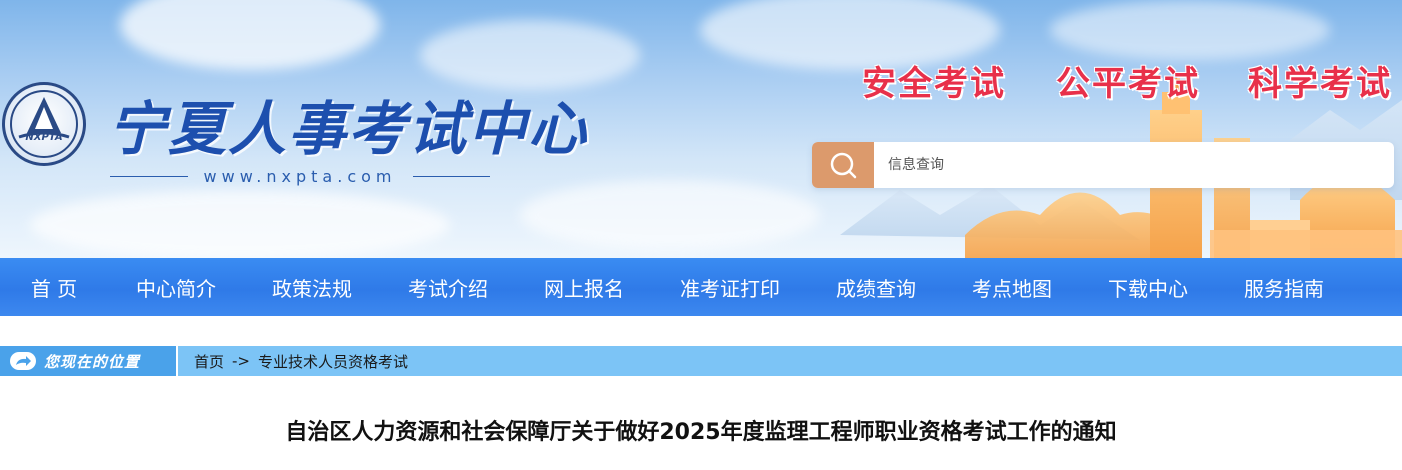  Describe the element at coordinates (1148, 287) in the screenshot. I see `nav-item-downloads: 下载中心` at that location.